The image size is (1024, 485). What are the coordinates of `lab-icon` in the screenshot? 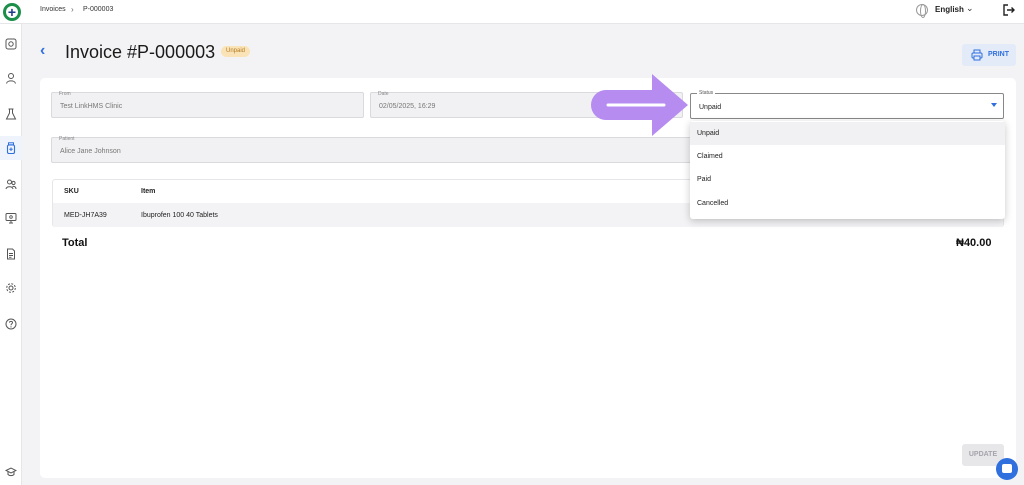 It's located at (11, 114).